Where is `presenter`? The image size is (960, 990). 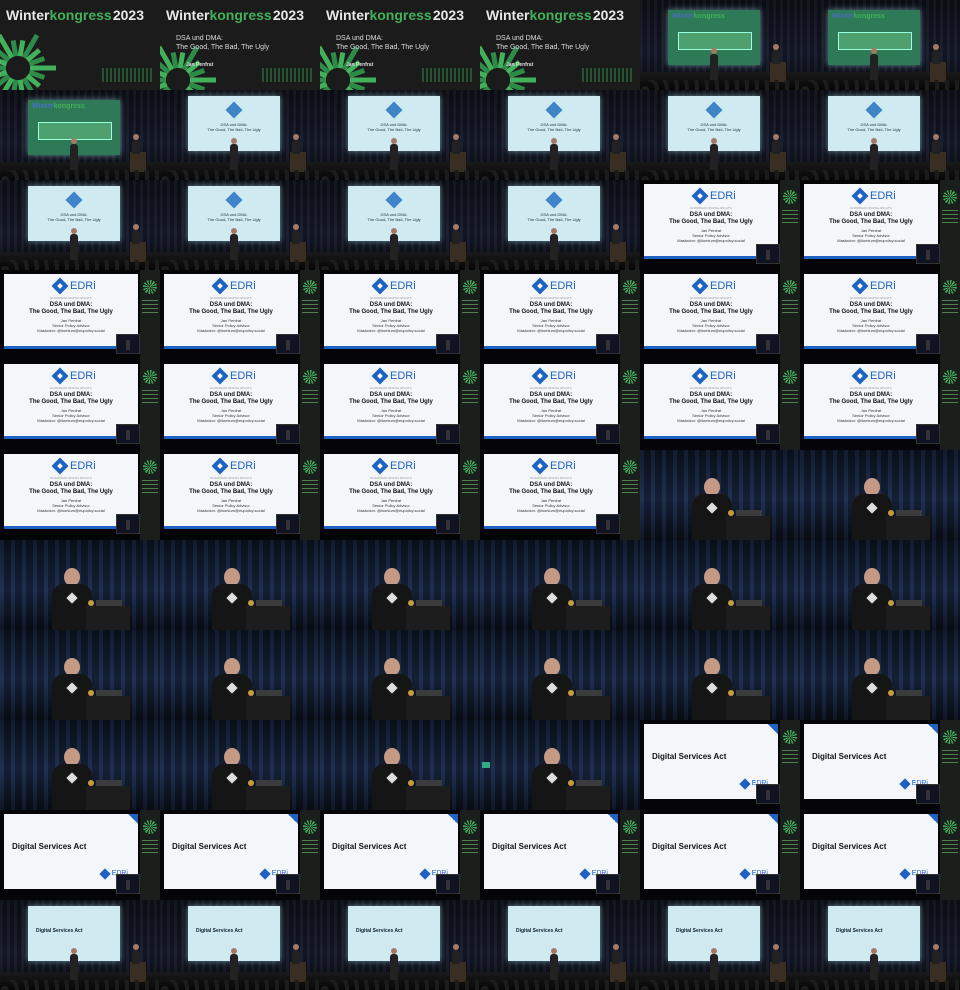
presenter is located at coordinates (874, 964).